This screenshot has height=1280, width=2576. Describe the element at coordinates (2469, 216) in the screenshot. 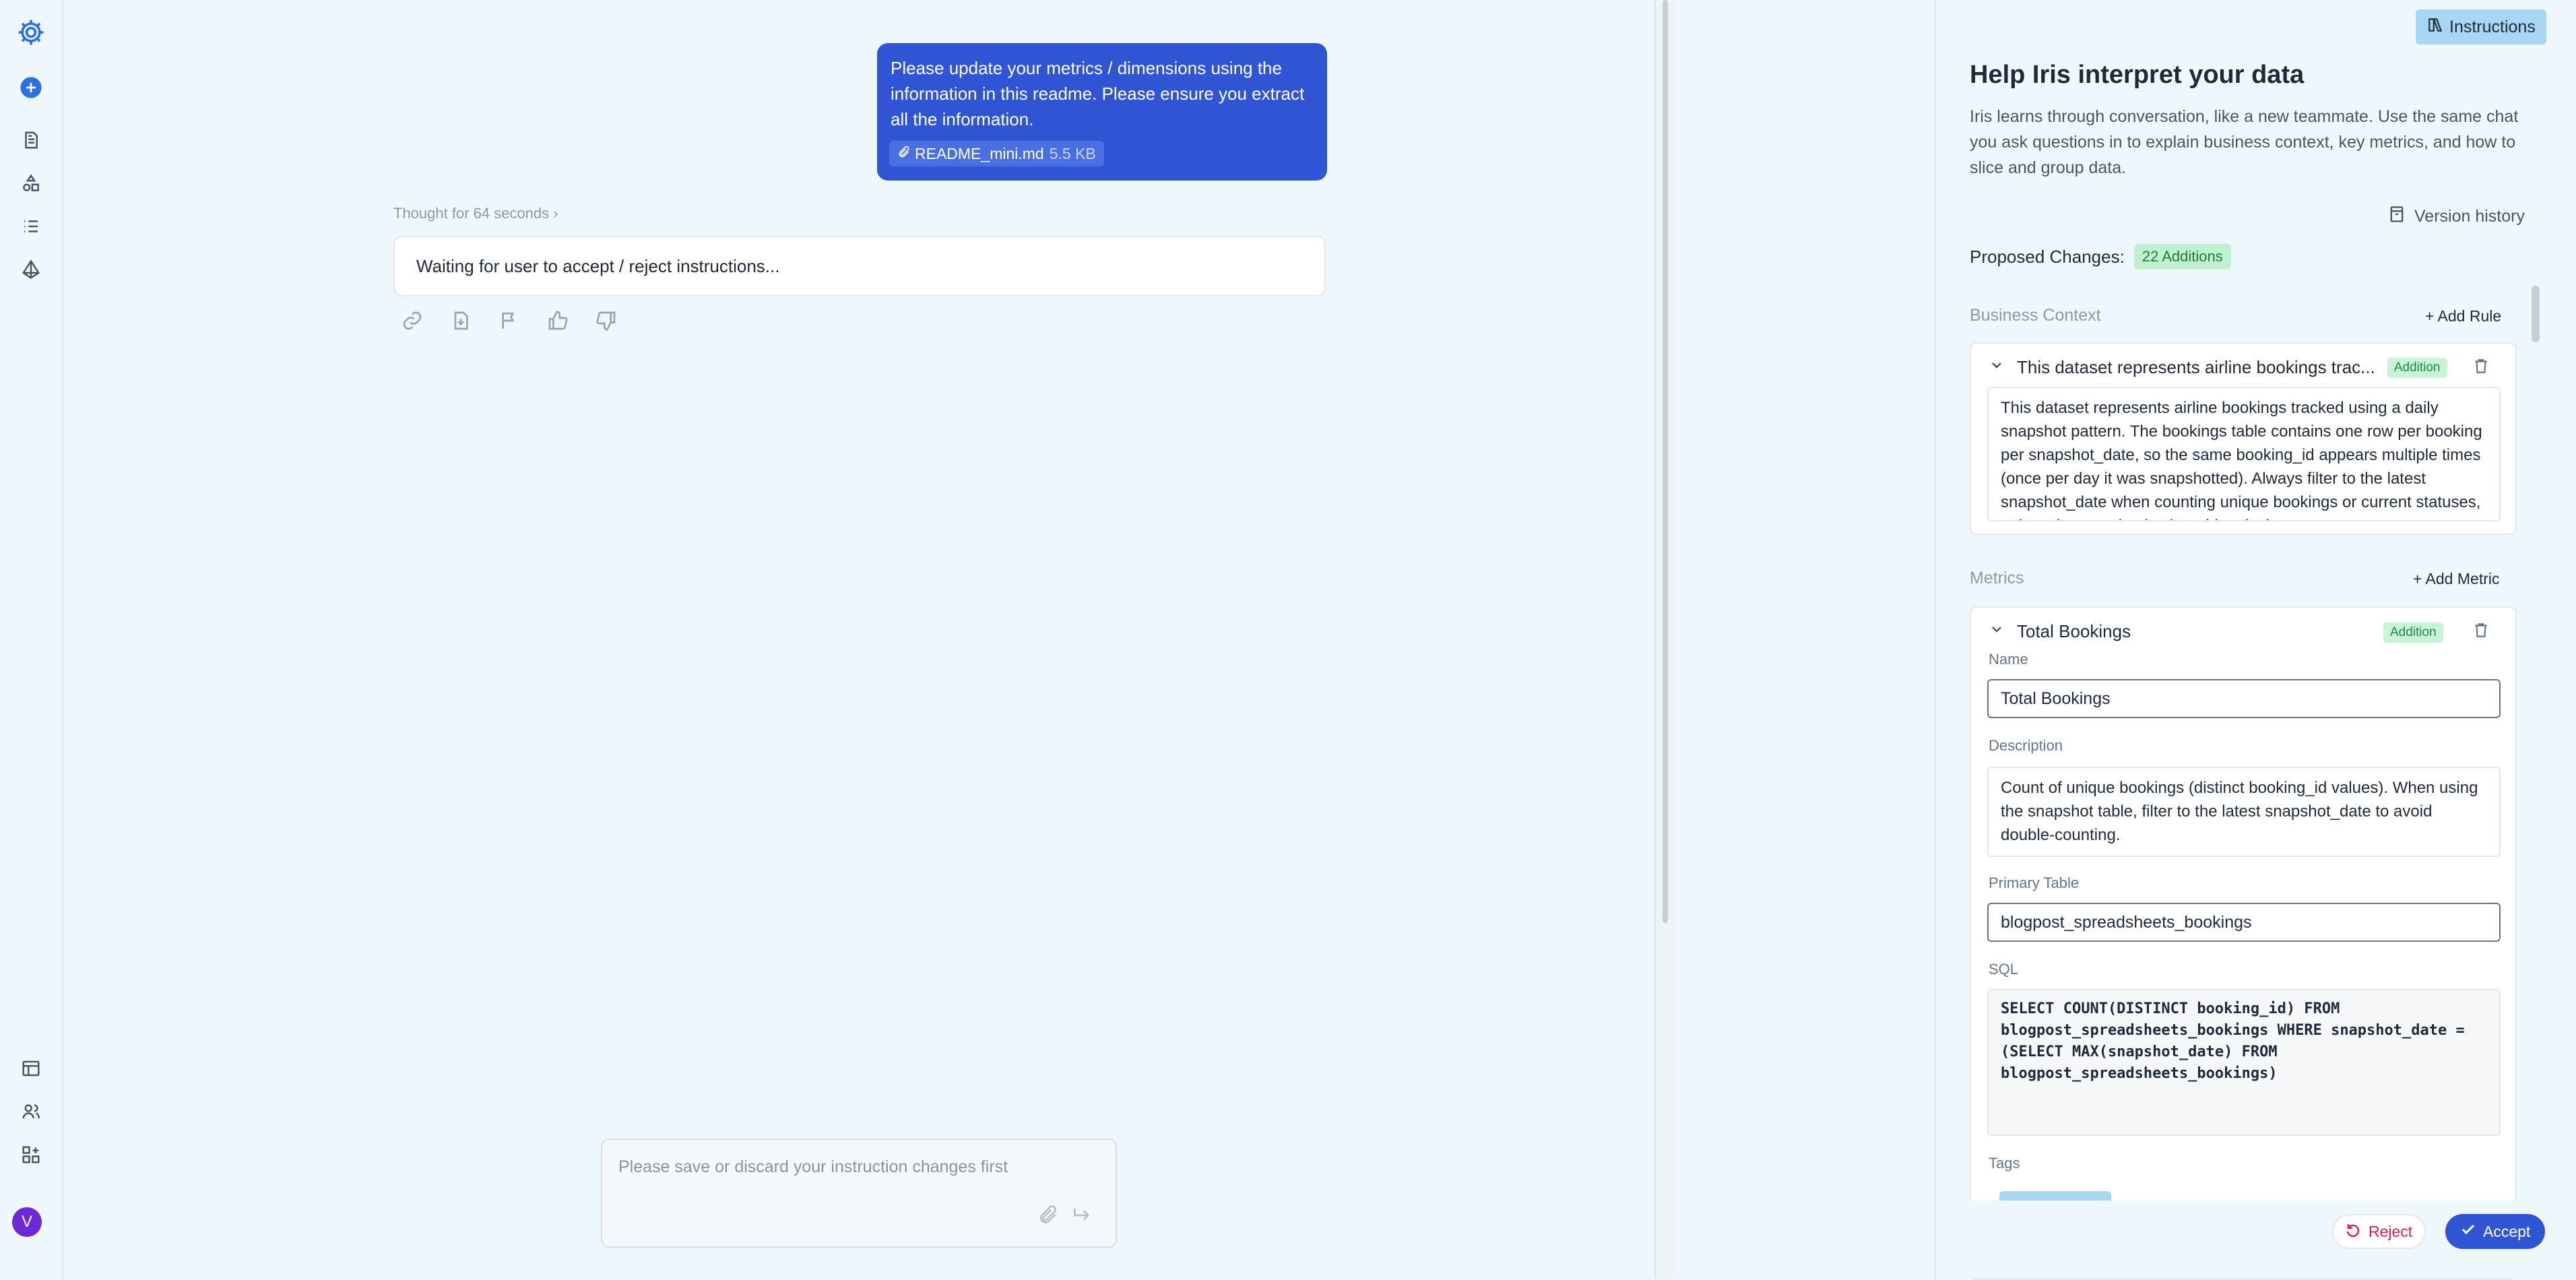

I see `version-history-label: Version history` at that location.